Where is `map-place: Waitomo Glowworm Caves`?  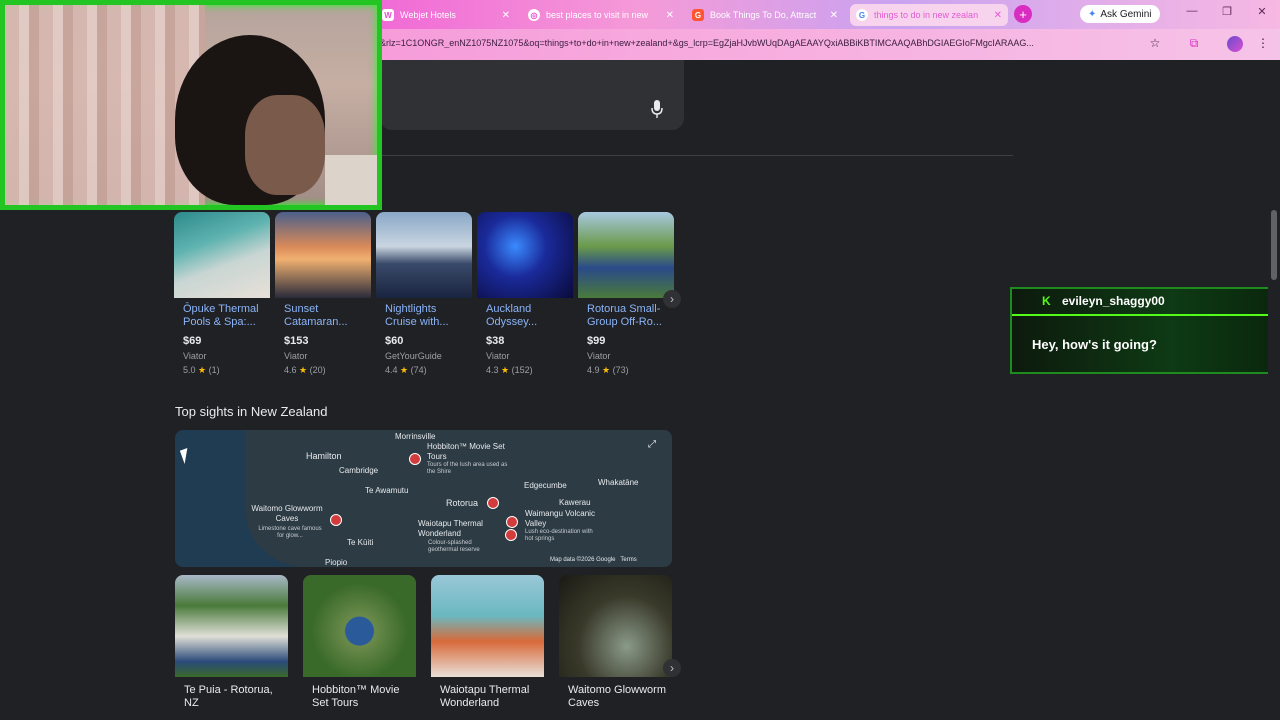 map-place: Waitomo Glowworm Caves is located at coordinates (287, 513).